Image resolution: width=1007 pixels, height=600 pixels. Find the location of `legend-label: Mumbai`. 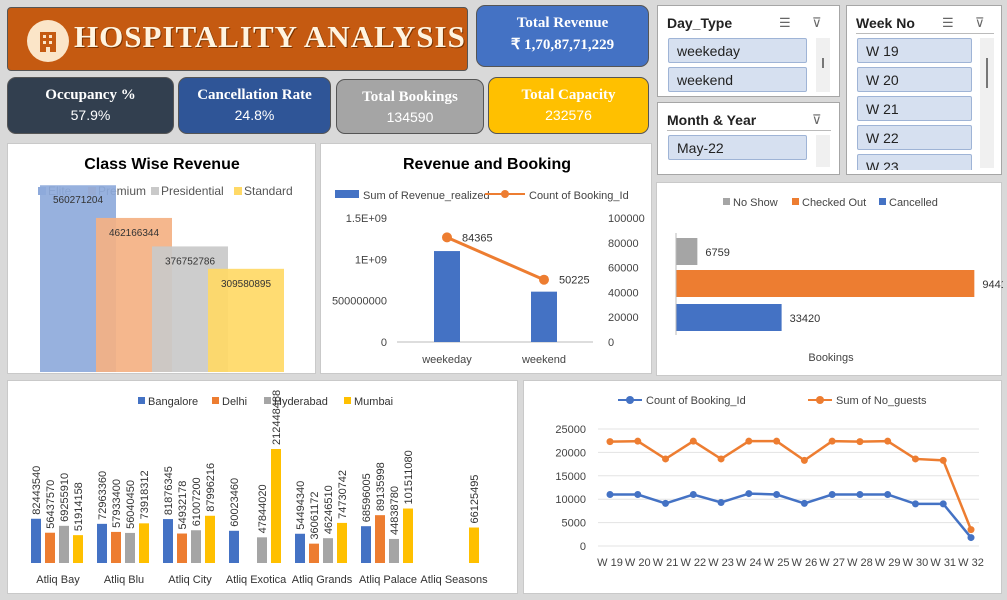

legend-label: Mumbai is located at coordinates (373, 402).